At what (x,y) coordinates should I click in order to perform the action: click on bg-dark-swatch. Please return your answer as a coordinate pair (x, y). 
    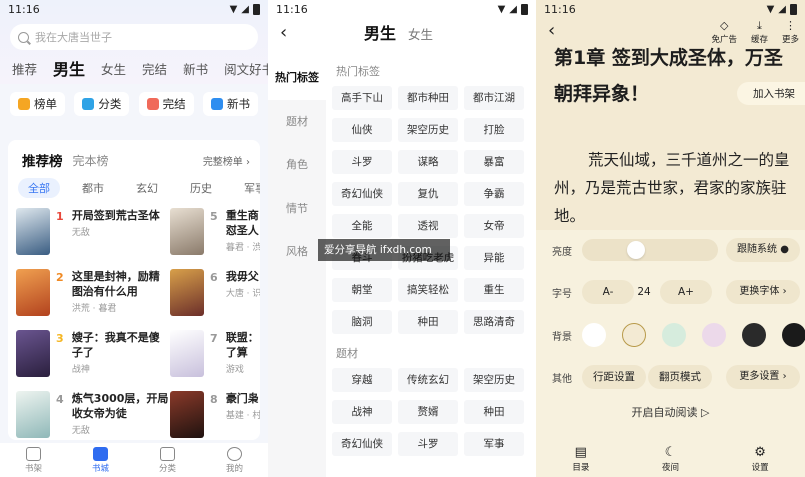
    Looking at the image, I should click on (754, 335).